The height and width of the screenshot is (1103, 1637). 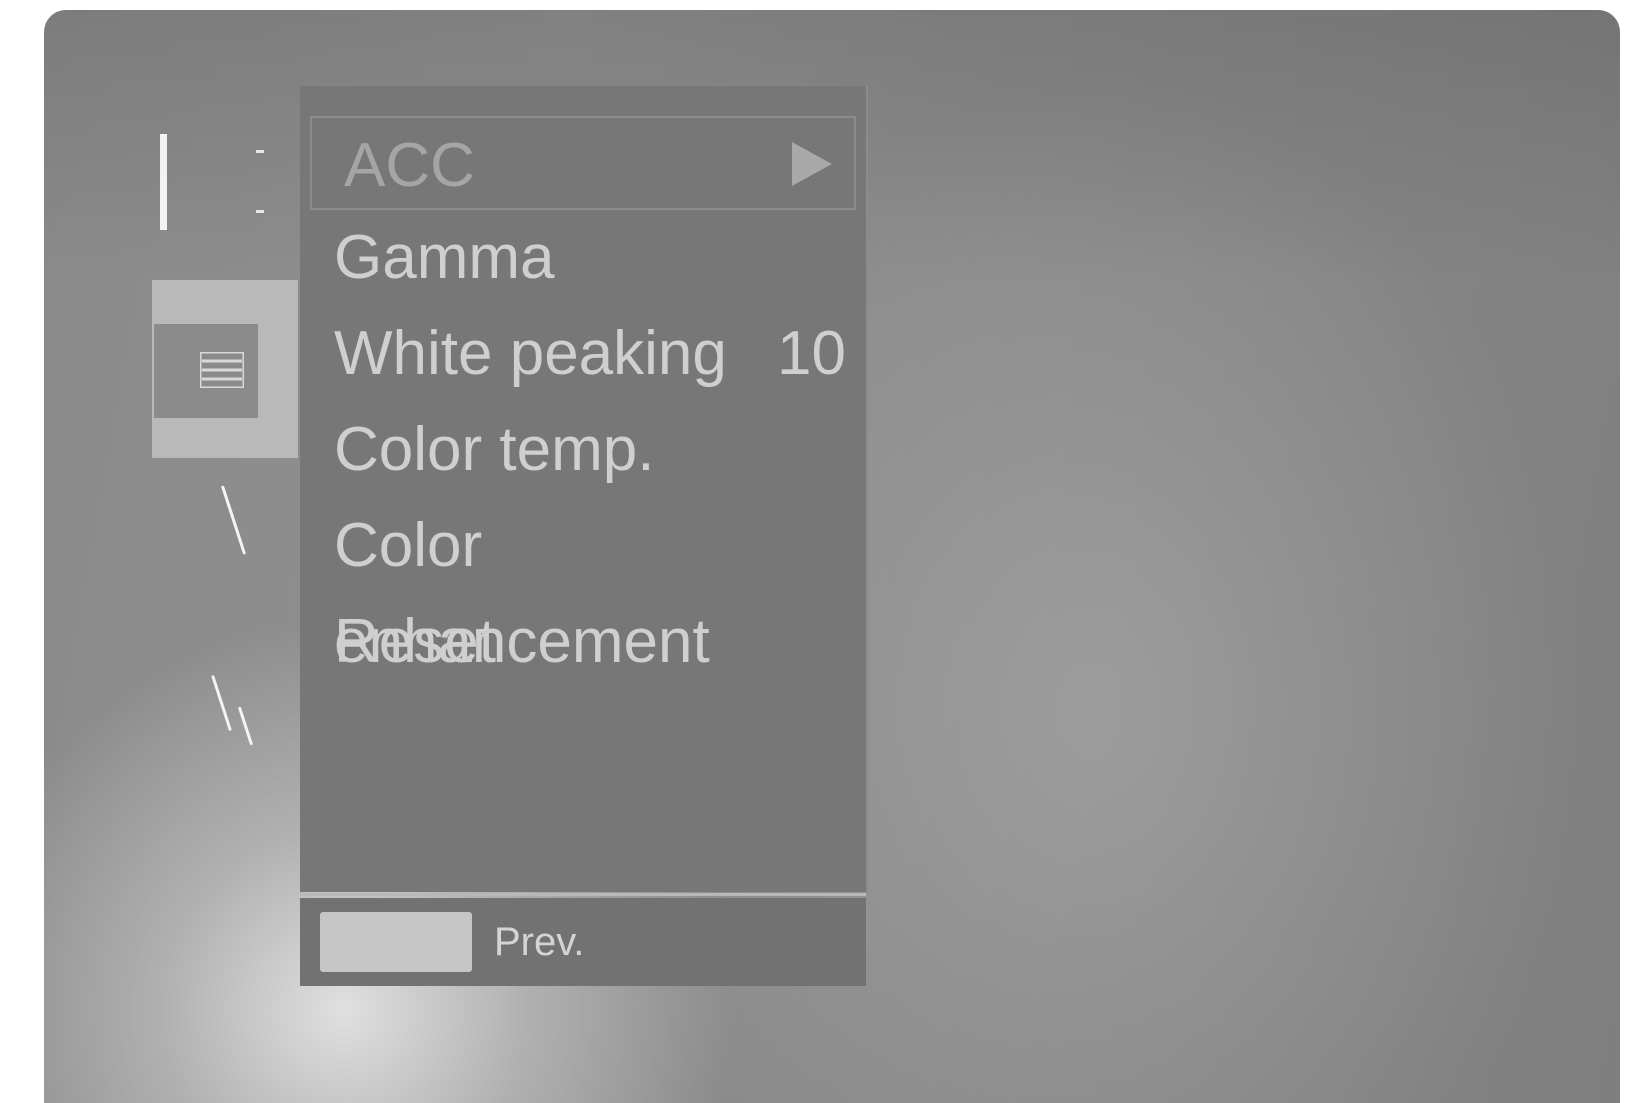 I want to click on menu-item-white-peaking: White peaking 10, so click(x=583, y=354).